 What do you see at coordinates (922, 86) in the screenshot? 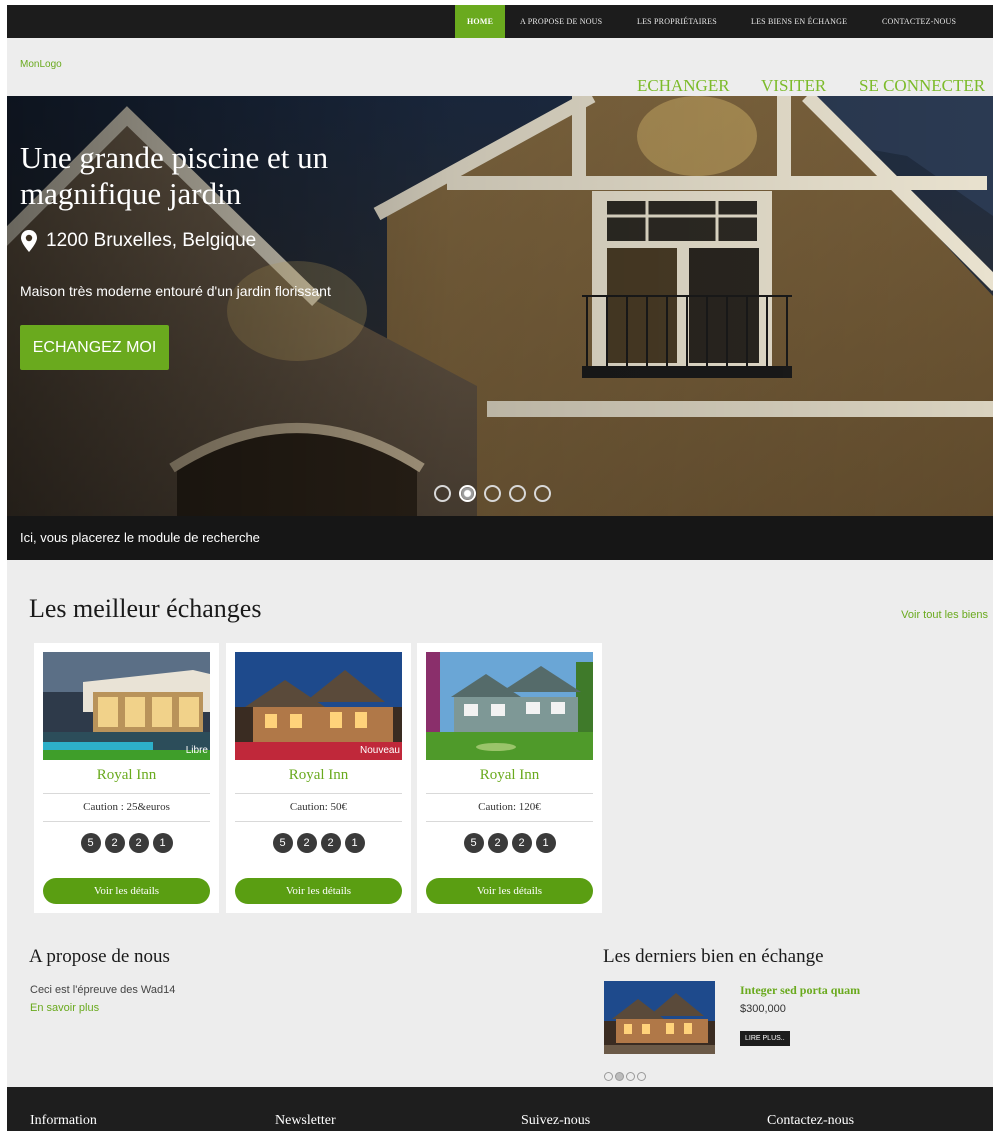
I see `login-link: SE CONNECTER` at bounding box center [922, 86].